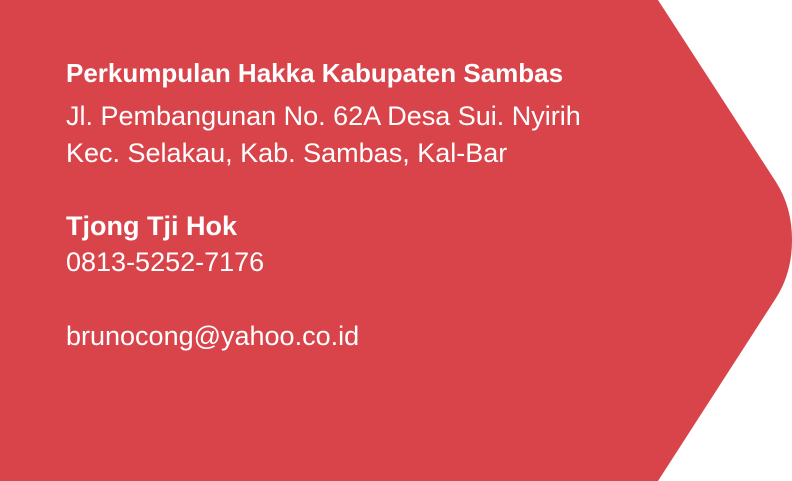 The width and height of the screenshot is (792, 481). I want to click on phone-number: 0813-5252-7176, so click(165, 262).